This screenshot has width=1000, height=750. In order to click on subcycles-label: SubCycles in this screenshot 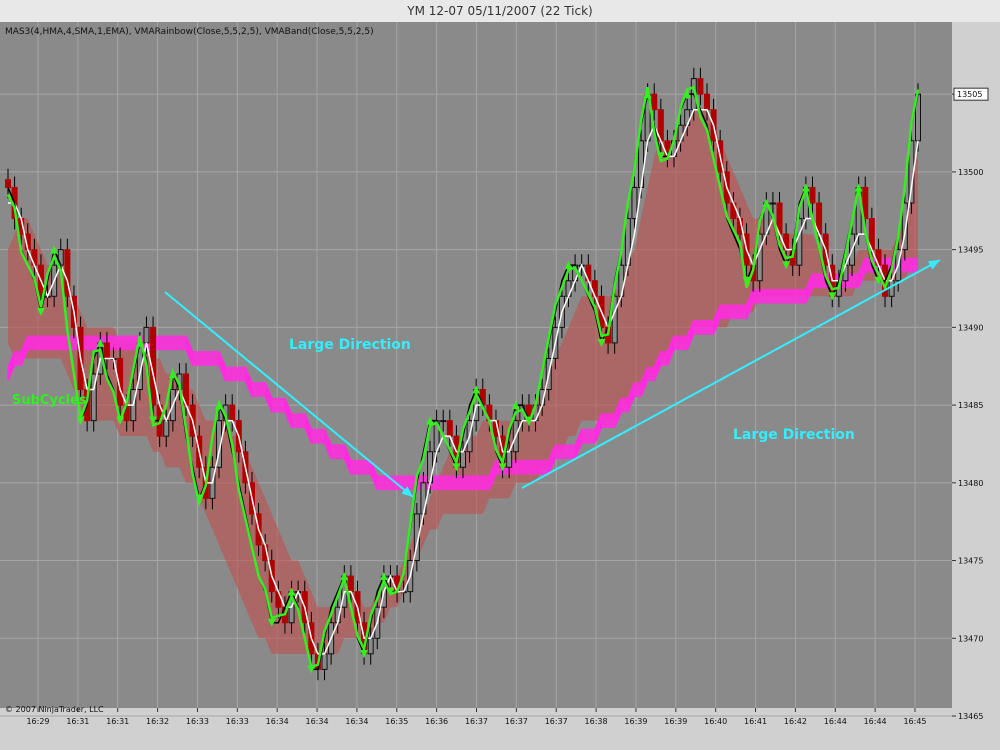, I will do `click(49, 400)`.